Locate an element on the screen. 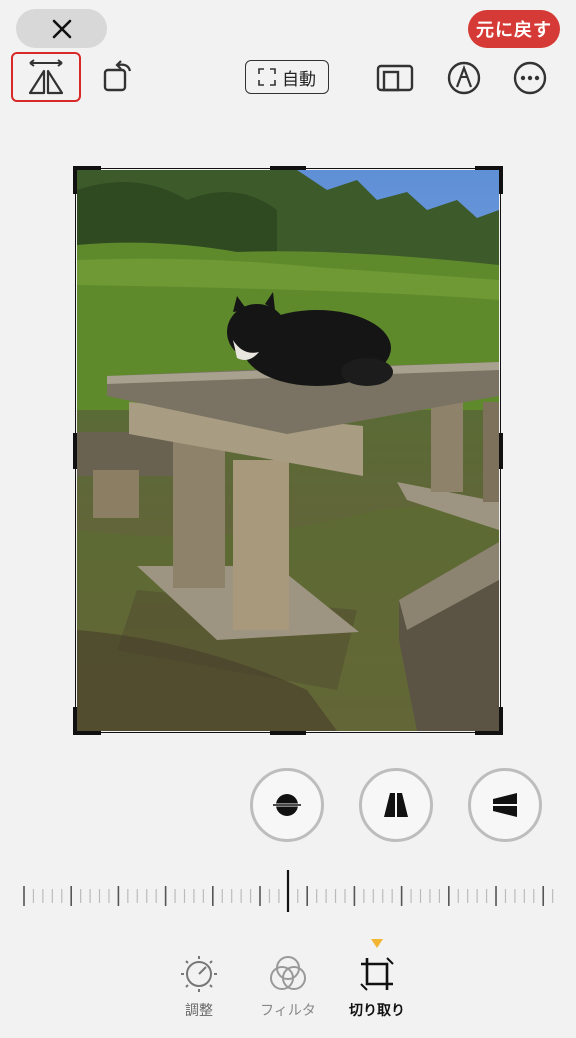 Image resolution: width=576 pixels, height=1038 pixels. crop-handle-bottom-left is located at coordinates (87, 733).